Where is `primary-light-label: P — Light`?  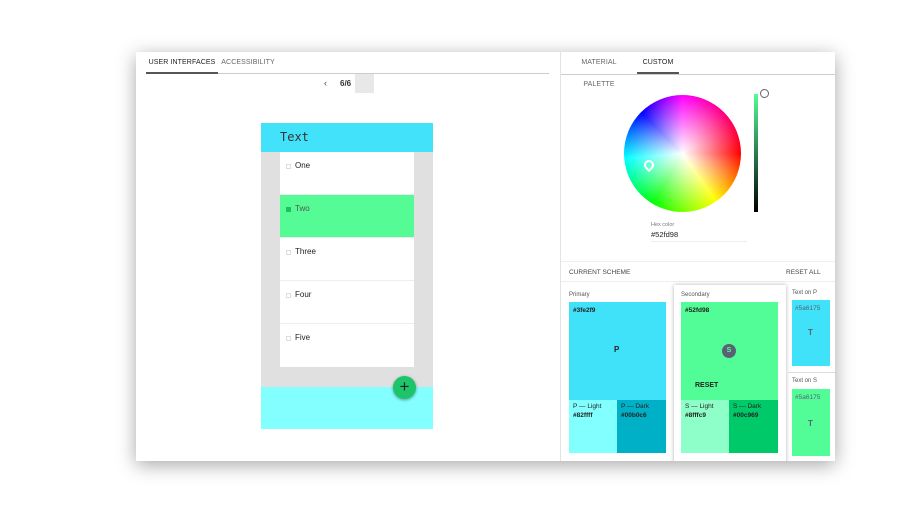 primary-light-label: P — Light is located at coordinates (587, 406).